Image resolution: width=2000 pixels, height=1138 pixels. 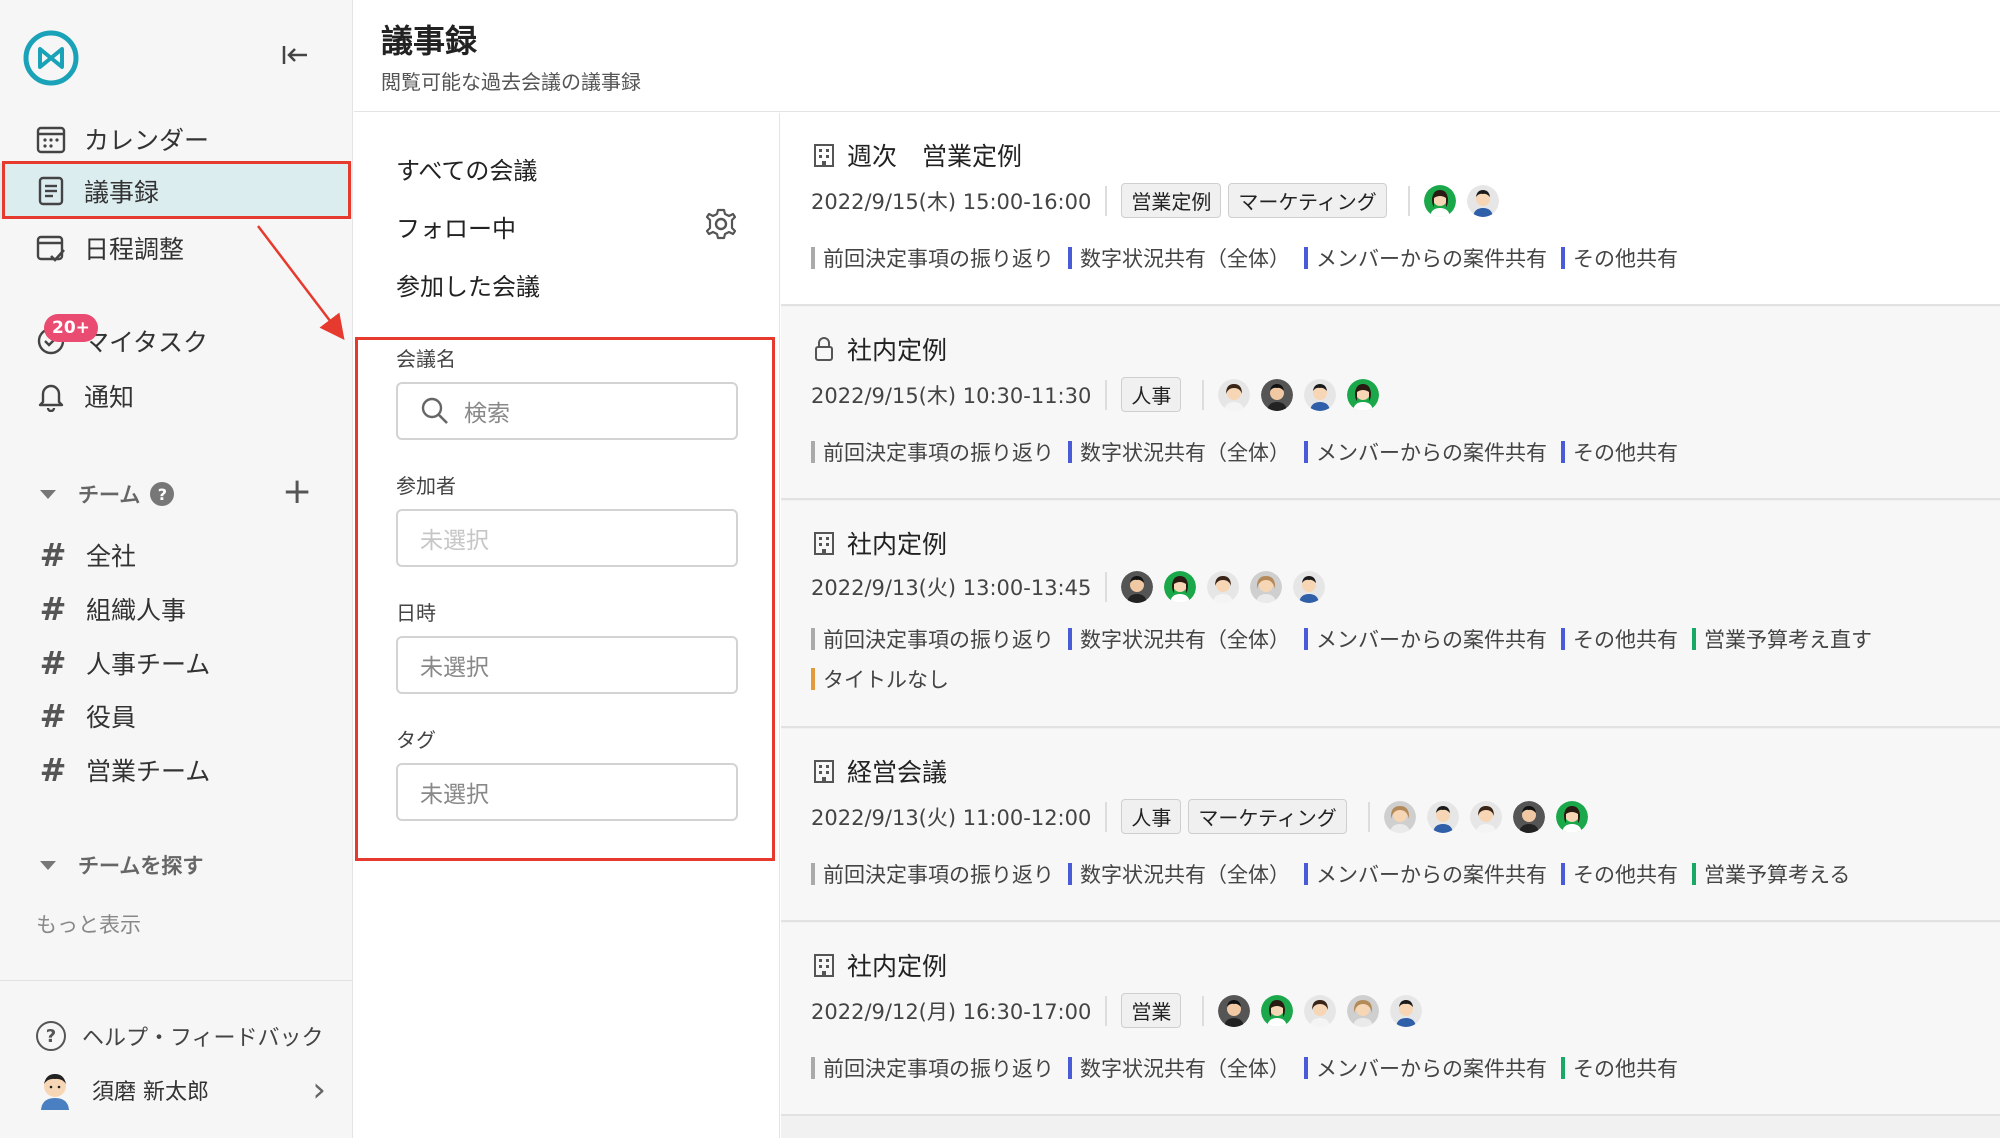 What do you see at coordinates (55, 1092) in the screenshot?
I see `user-avatar` at bounding box center [55, 1092].